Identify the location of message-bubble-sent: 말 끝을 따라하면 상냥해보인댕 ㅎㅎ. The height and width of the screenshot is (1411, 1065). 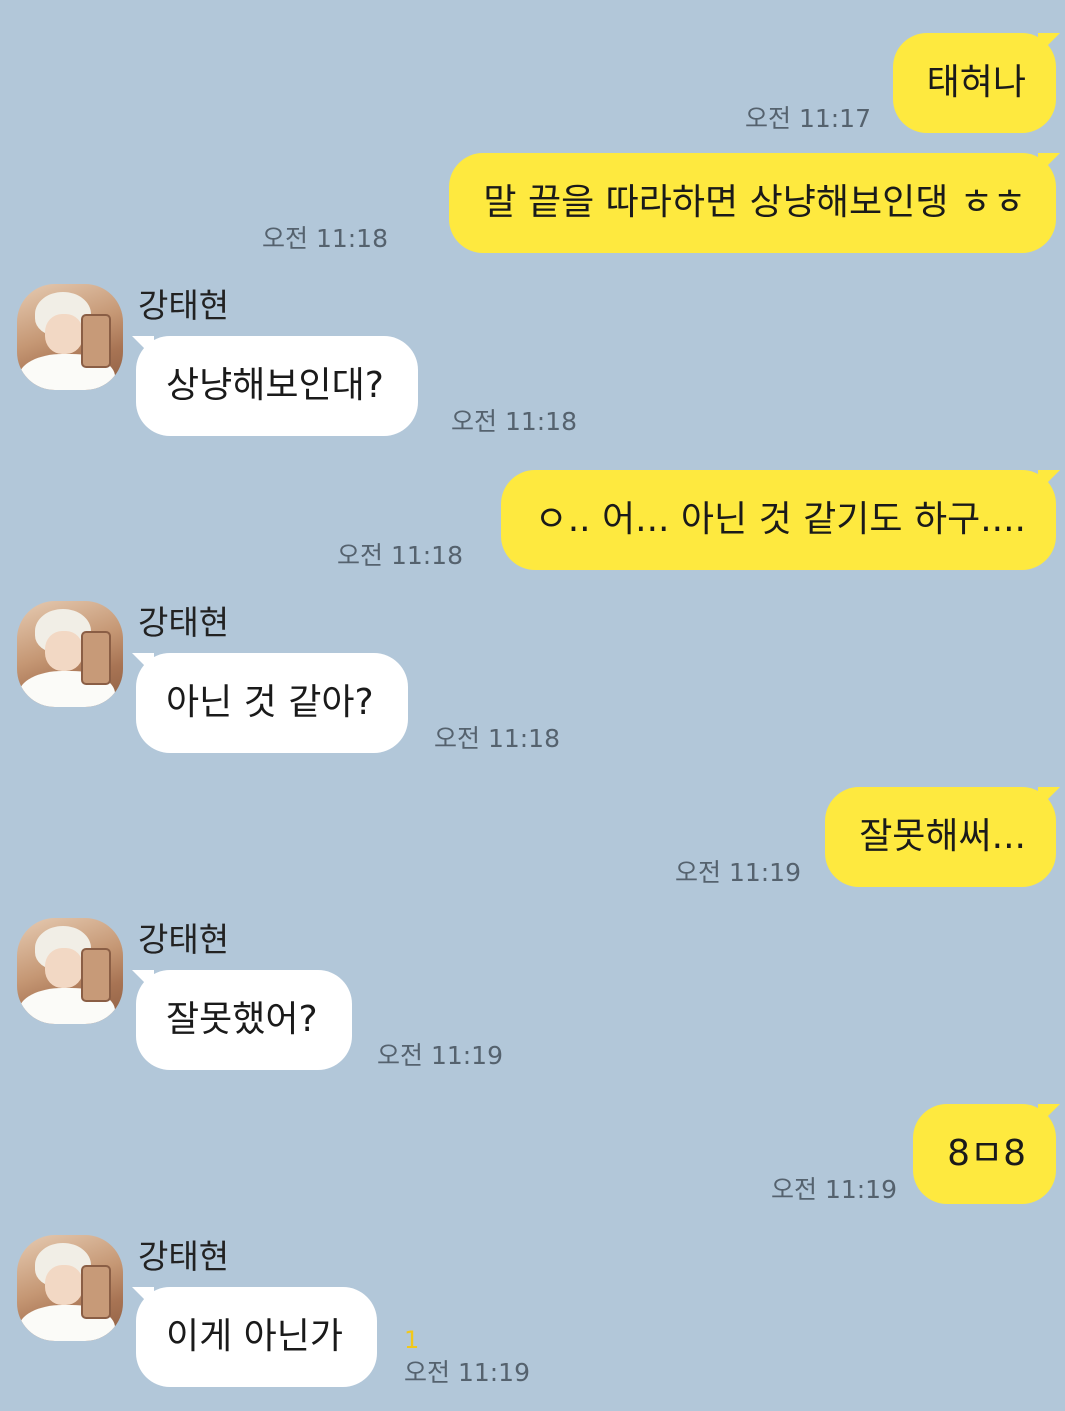
(752, 203).